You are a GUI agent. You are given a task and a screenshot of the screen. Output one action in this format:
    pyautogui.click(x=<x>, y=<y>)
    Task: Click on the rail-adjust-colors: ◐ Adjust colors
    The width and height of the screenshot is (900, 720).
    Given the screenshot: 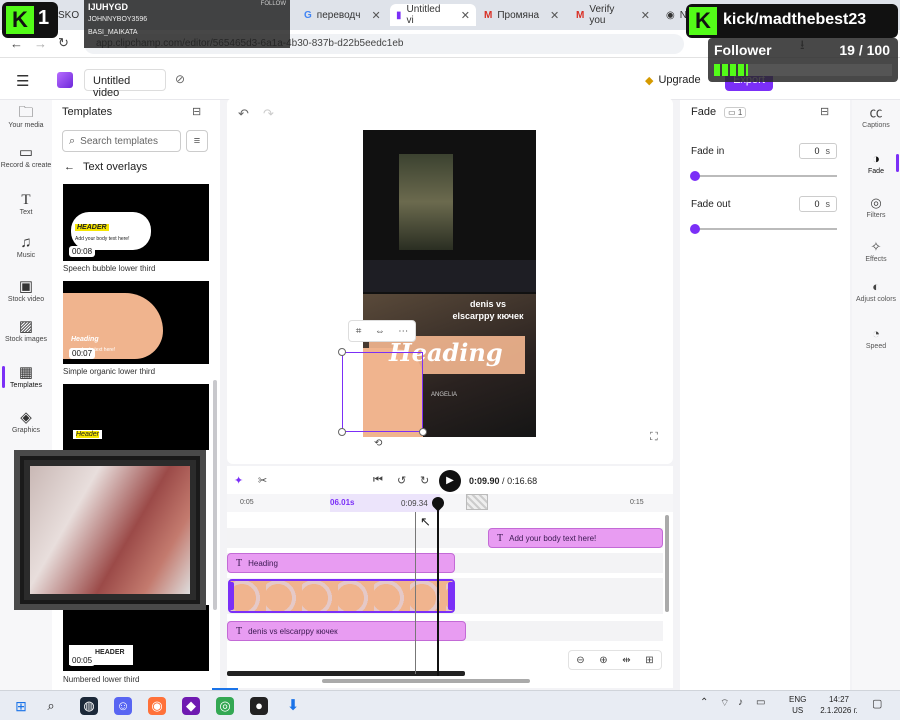 What is the action you would take?
    pyautogui.click(x=876, y=290)
    